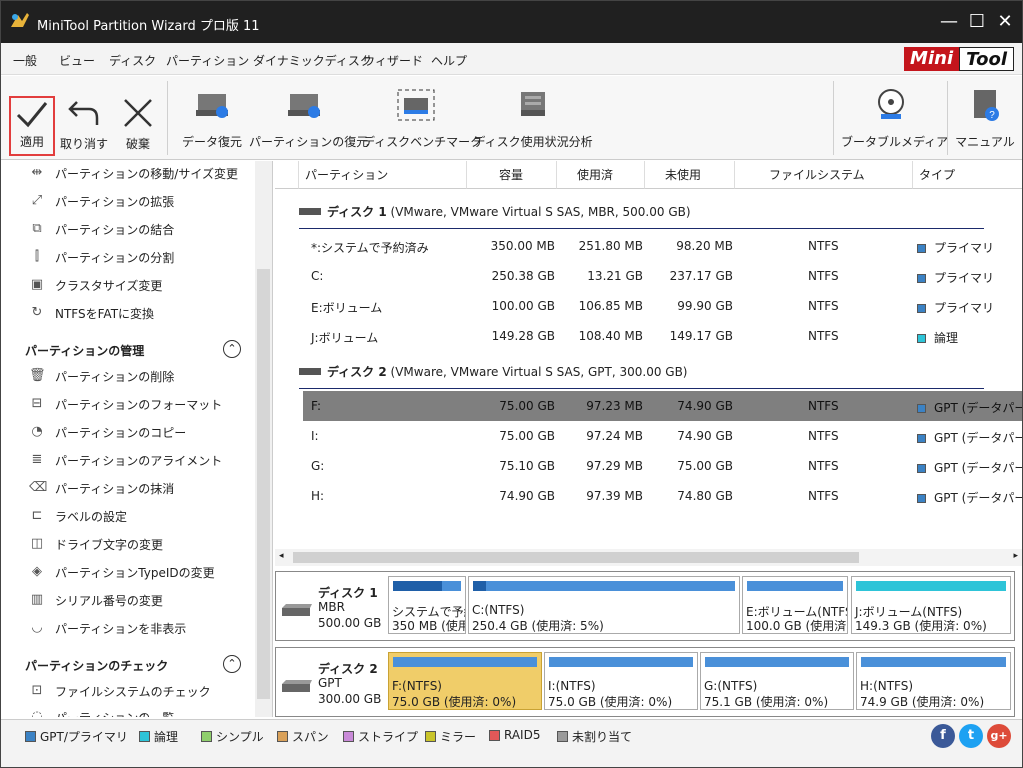 The height and width of the screenshot is (768, 1023). Describe the element at coordinates (263, 484) in the screenshot. I see `sidebar-scroll-thumb` at that location.